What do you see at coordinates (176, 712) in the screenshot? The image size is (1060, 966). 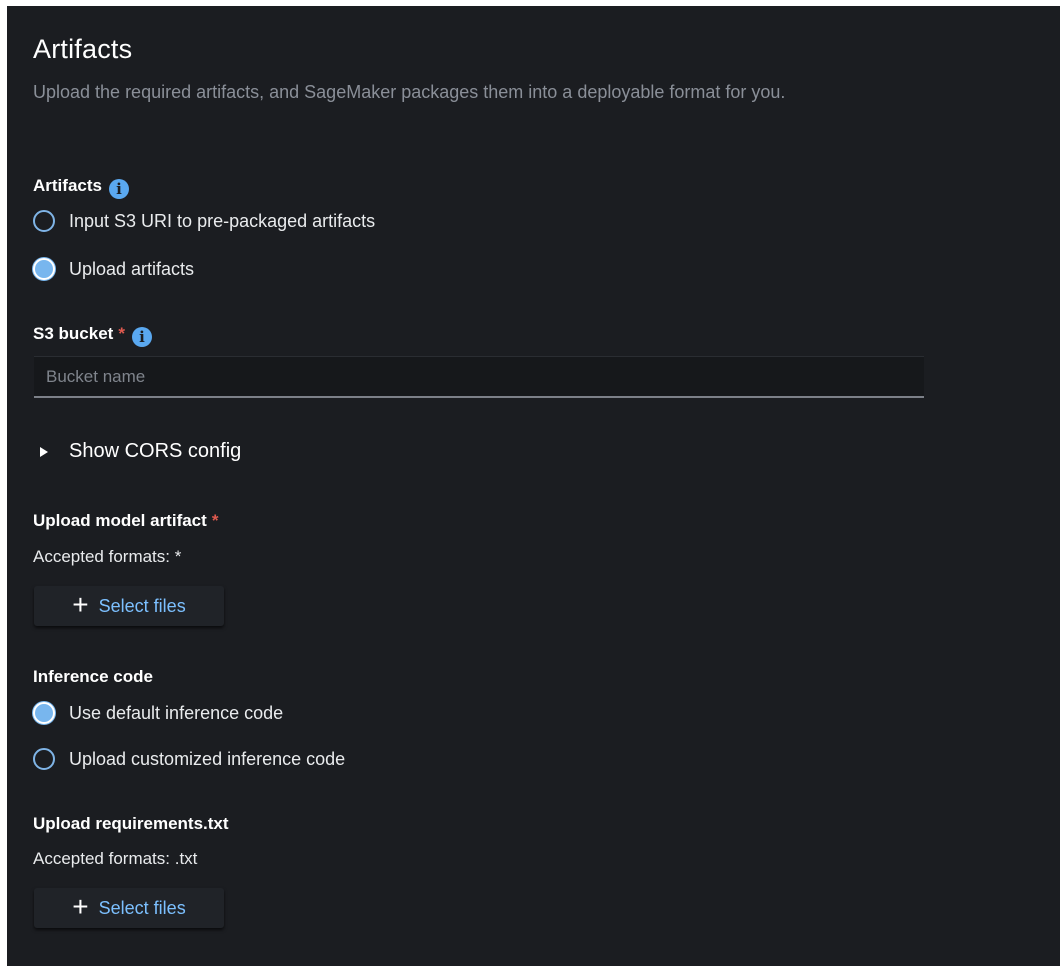 I see `radio-label: Use default inference code` at bounding box center [176, 712].